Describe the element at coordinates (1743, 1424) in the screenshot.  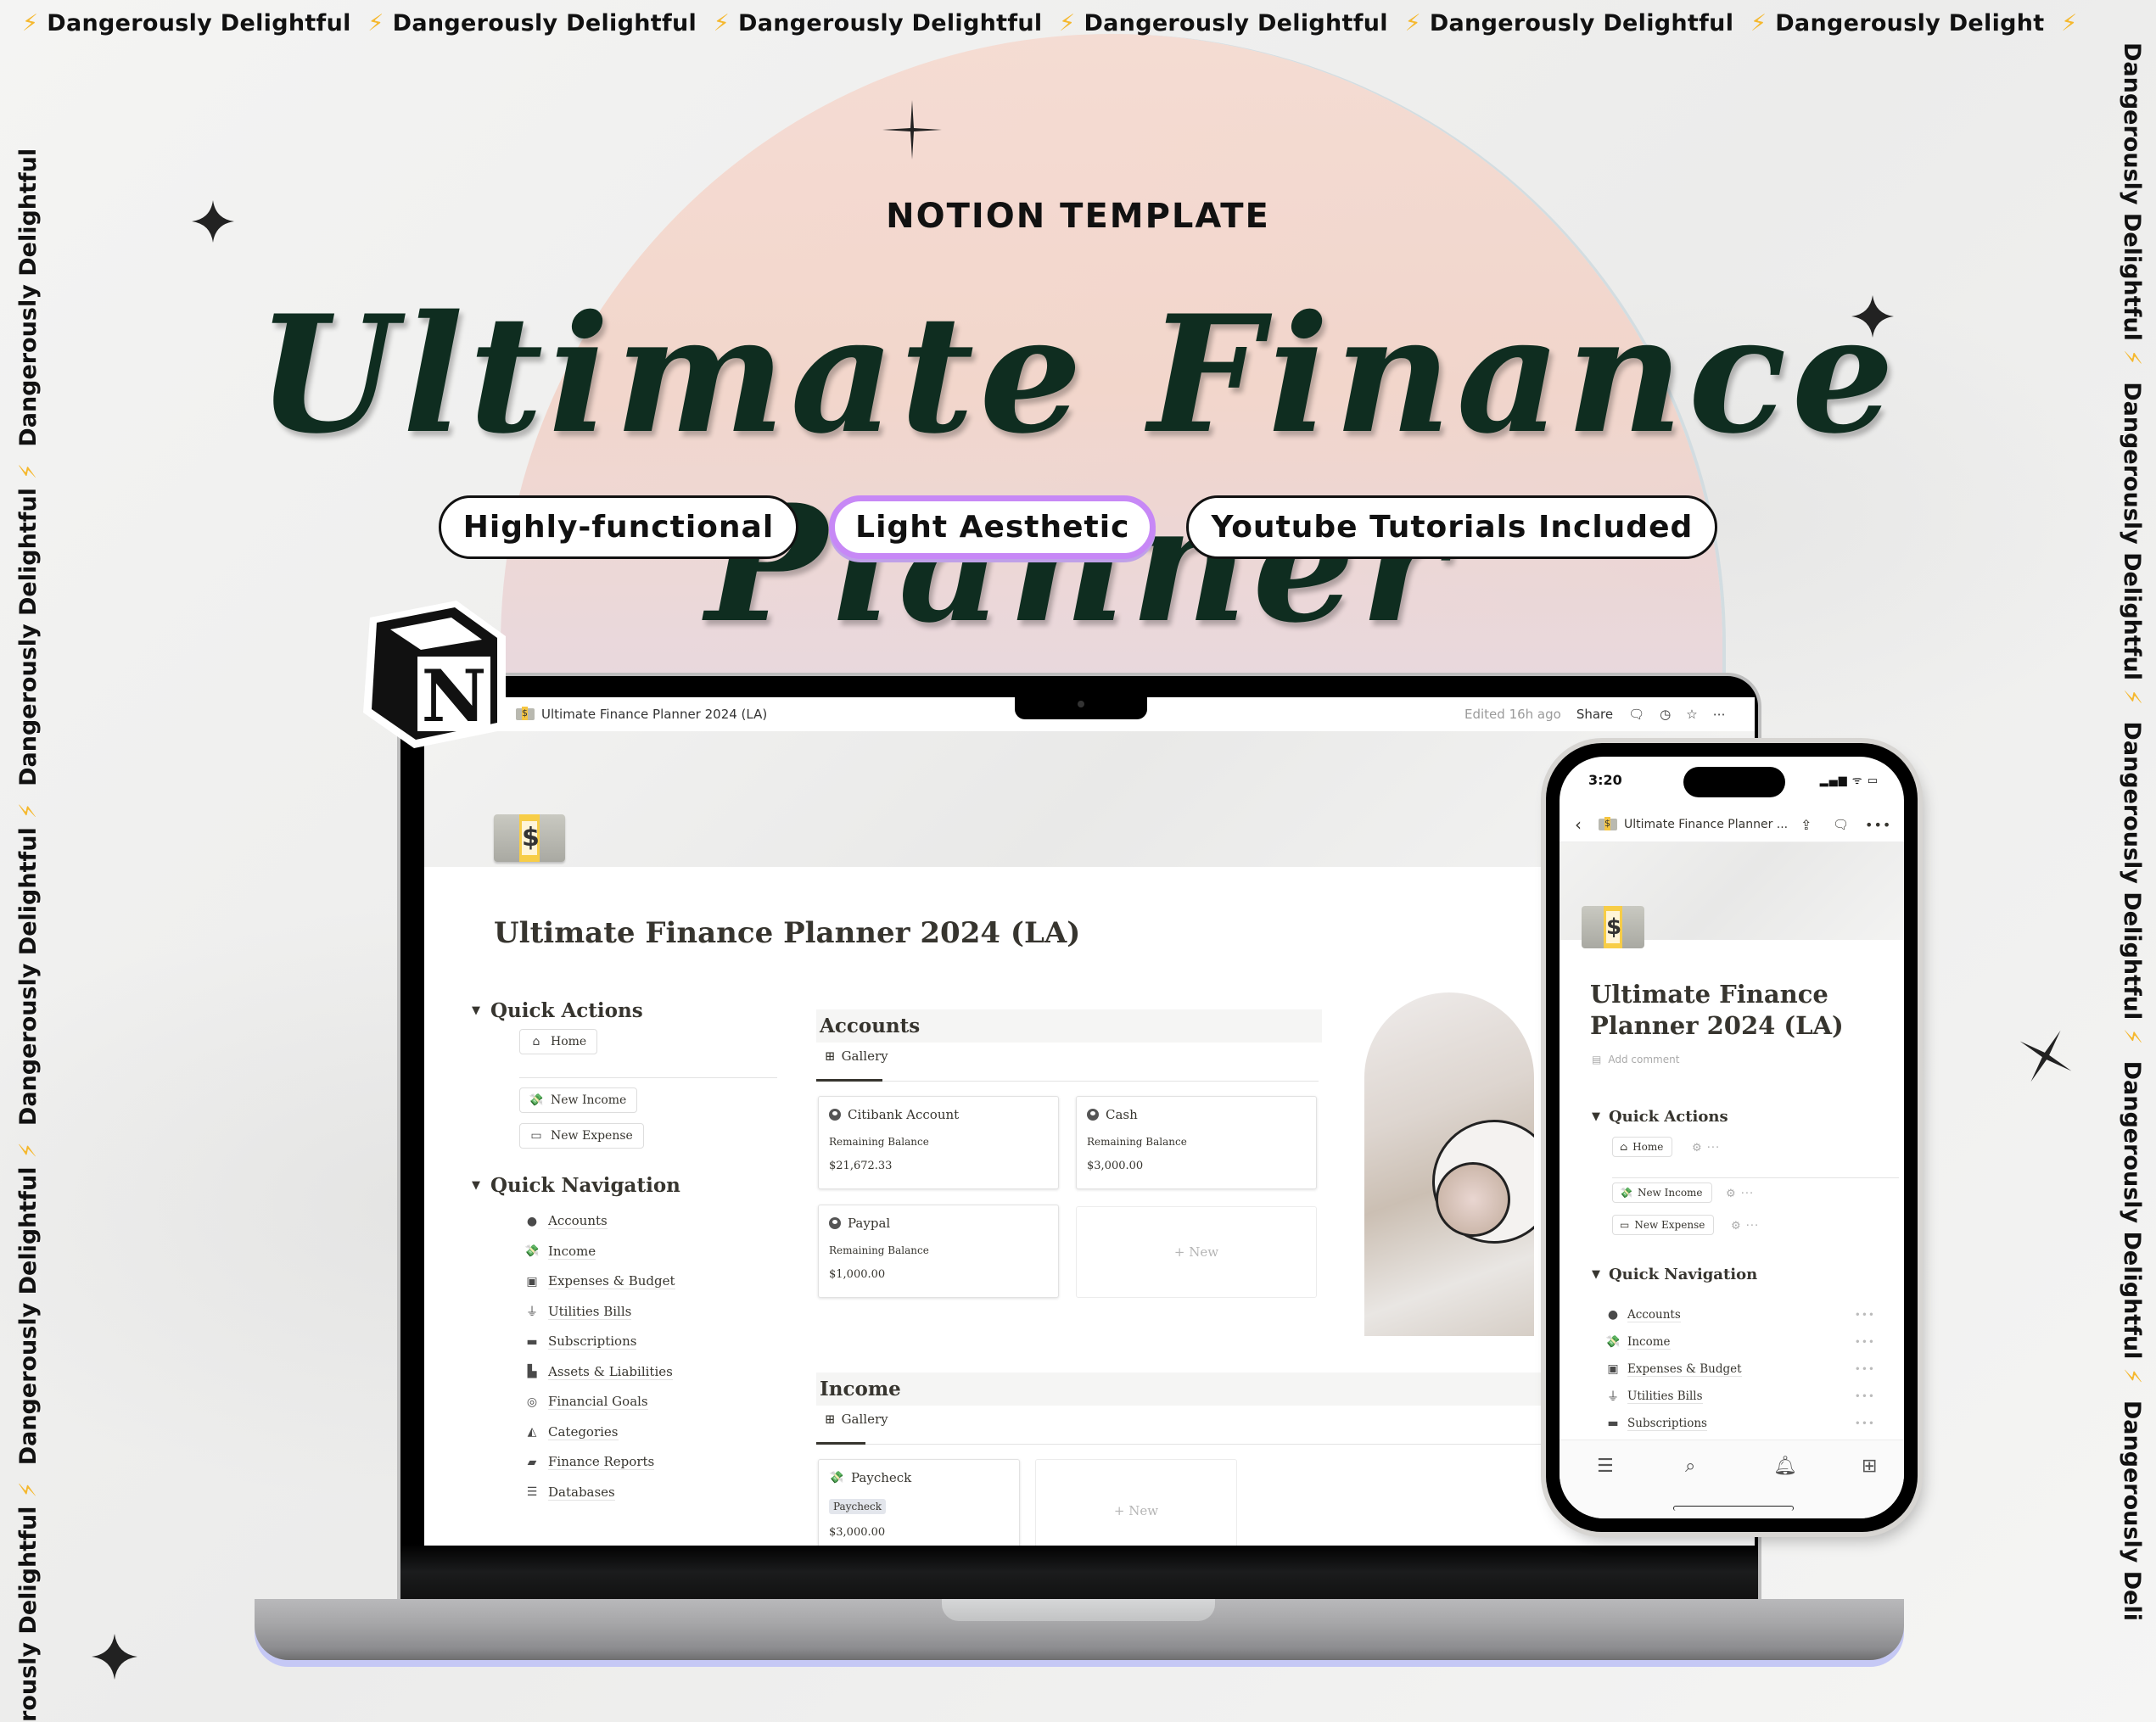
I see `nav-link-subscriptions: ▬ Subscriptions •••` at that location.